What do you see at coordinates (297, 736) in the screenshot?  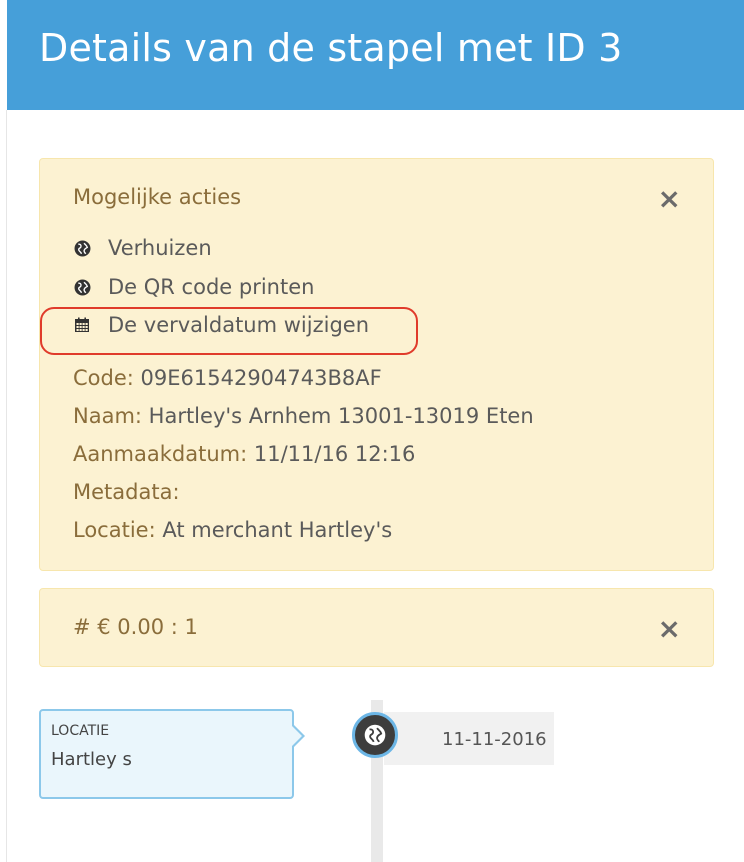 I see `panel-arrow-inner` at bounding box center [297, 736].